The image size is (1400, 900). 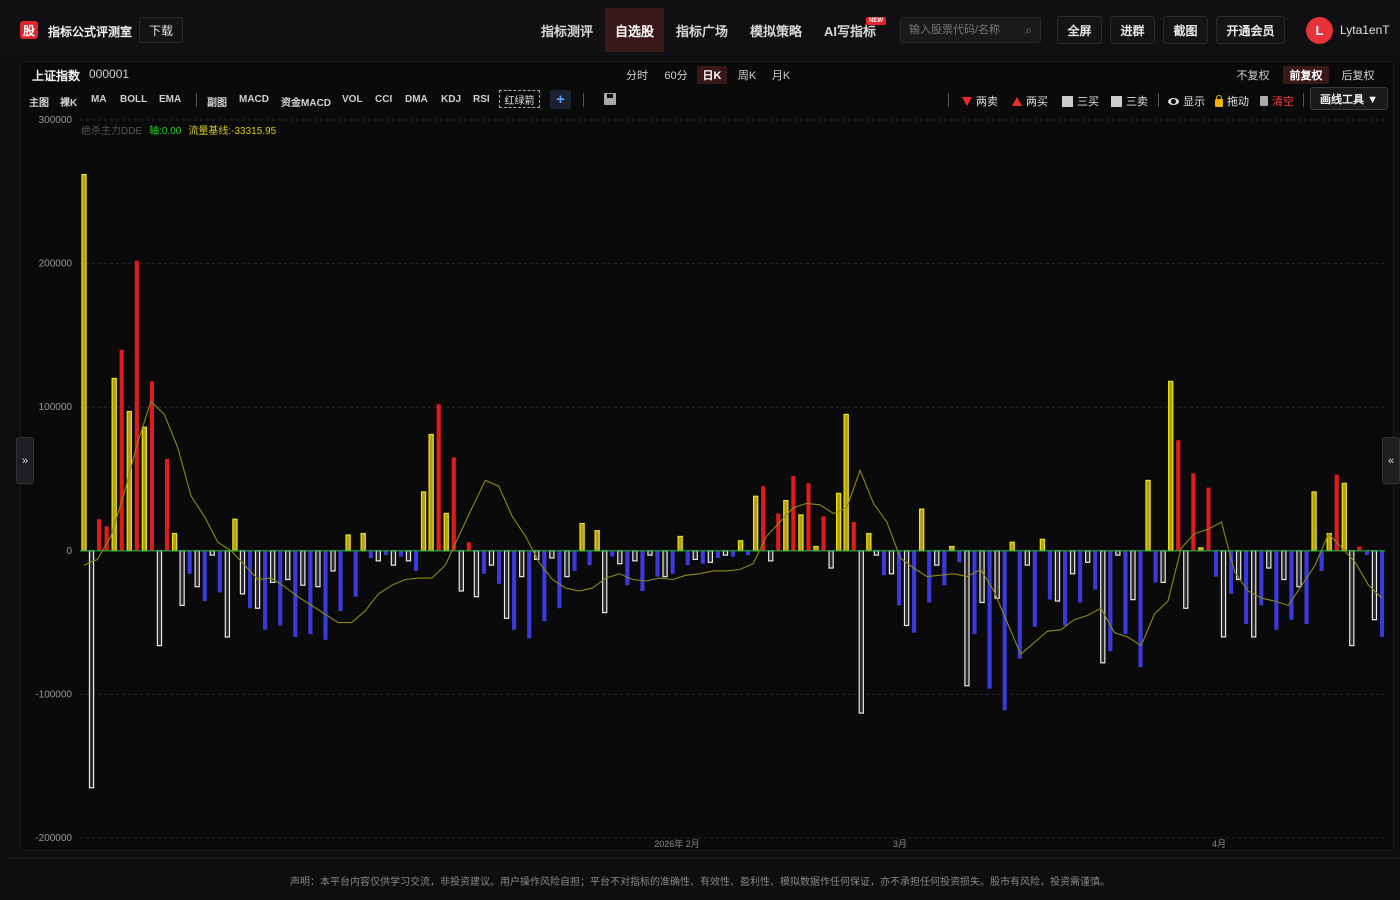 What do you see at coordinates (1391, 460) in the screenshot?
I see `expand-right-tab: «` at bounding box center [1391, 460].